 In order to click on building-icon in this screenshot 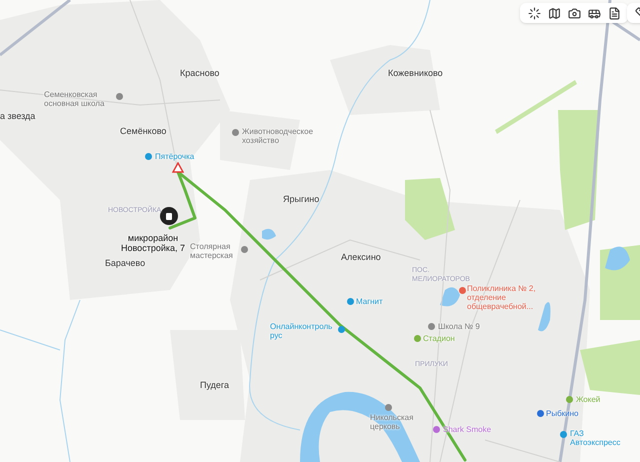, I will do `click(169, 216)`.